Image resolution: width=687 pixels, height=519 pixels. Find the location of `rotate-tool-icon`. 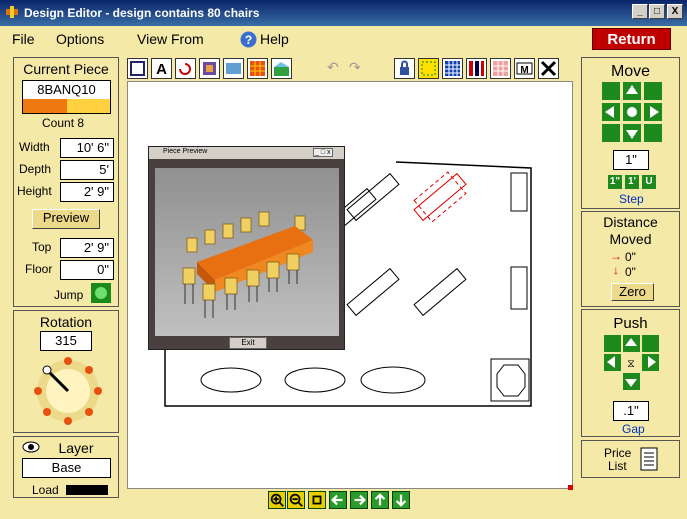

rotate-tool-icon is located at coordinates (185, 68).